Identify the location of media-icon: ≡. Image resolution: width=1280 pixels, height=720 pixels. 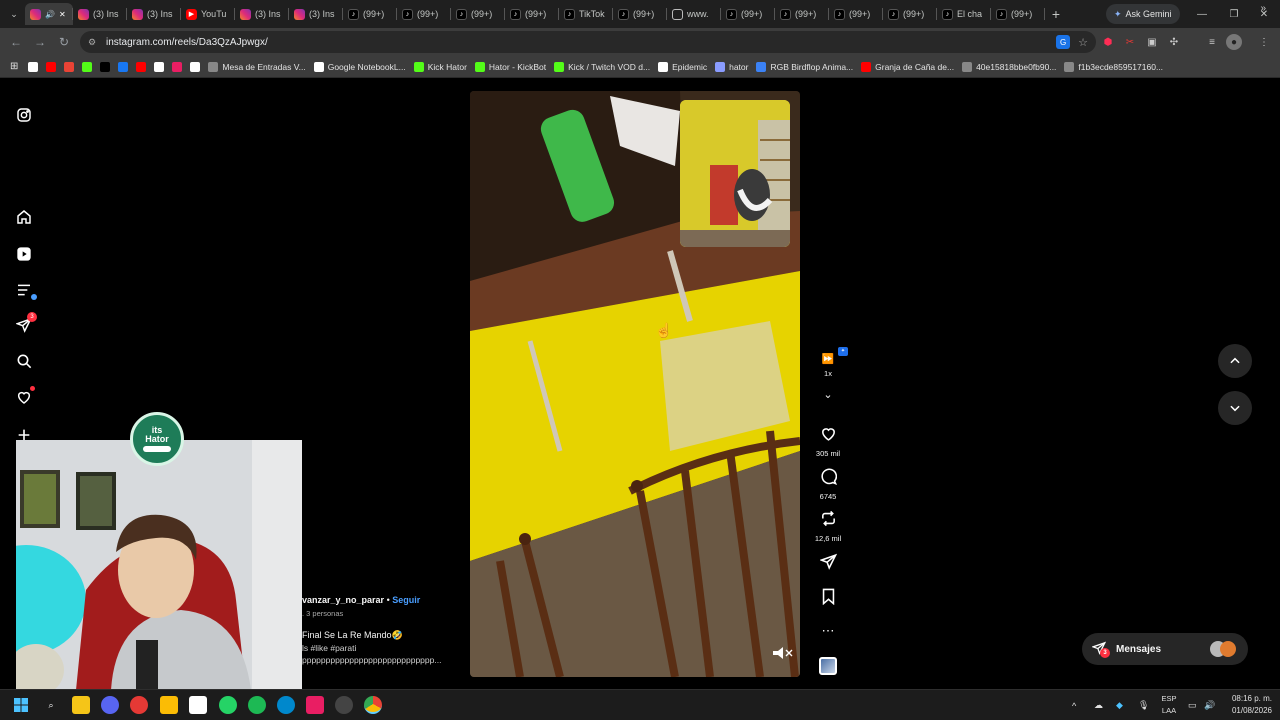
(1212, 42).